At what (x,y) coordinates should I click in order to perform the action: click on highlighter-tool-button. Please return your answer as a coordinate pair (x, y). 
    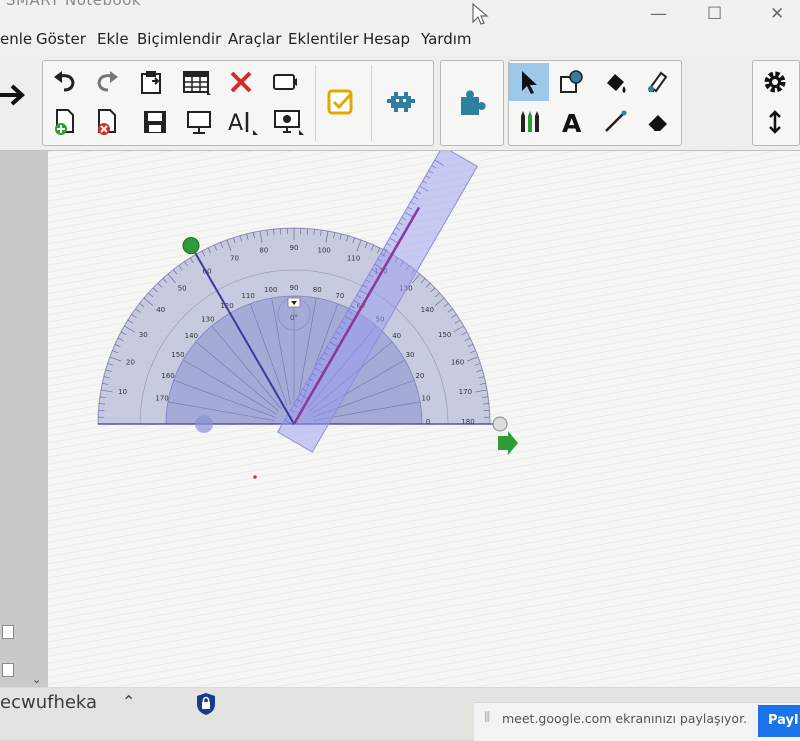
    Looking at the image, I should click on (658, 82).